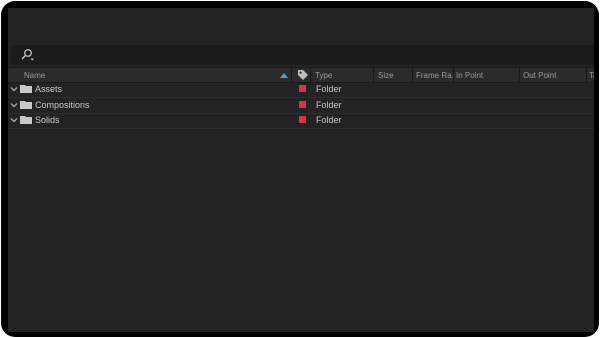 The height and width of the screenshot is (338, 600). I want to click on item-name: Compositions, so click(62, 105).